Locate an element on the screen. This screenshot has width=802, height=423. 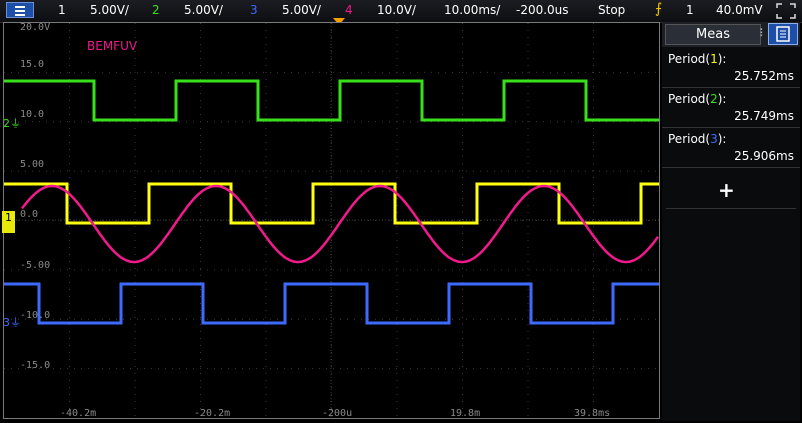
trigger-level: 40.0mV is located at coordinates (739, 10).